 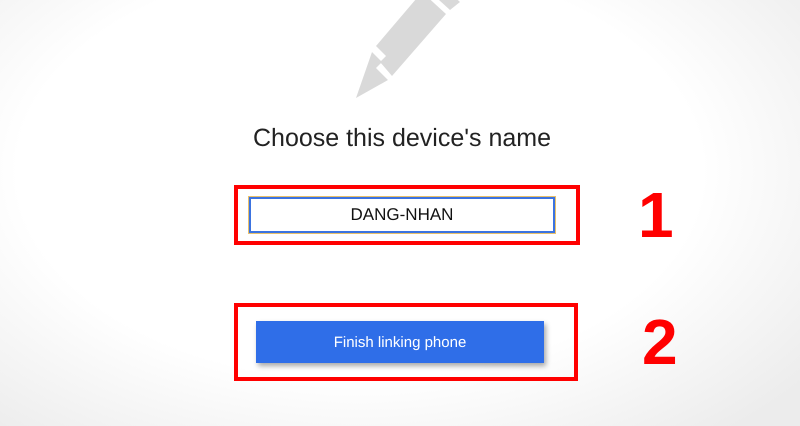 What do you see at coordinates (660, 342) in the screenshot?
I see `annotation-number: 2` at bounding box center [660, 342].